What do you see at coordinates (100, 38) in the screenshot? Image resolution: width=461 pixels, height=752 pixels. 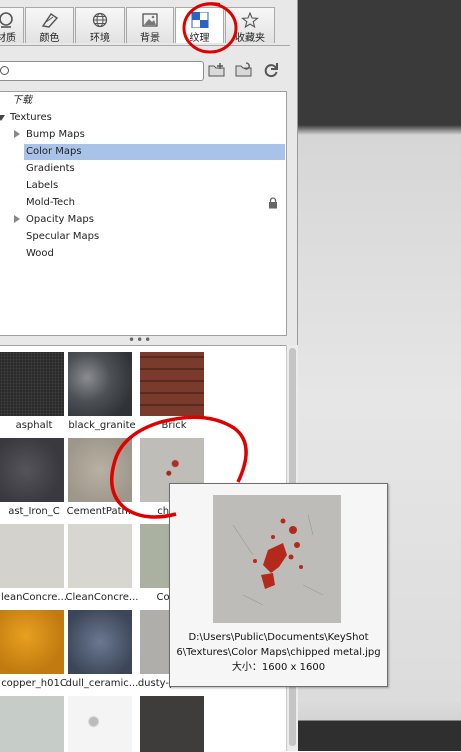 I see `tab-label: 环境` at bounding box center [100, 38].